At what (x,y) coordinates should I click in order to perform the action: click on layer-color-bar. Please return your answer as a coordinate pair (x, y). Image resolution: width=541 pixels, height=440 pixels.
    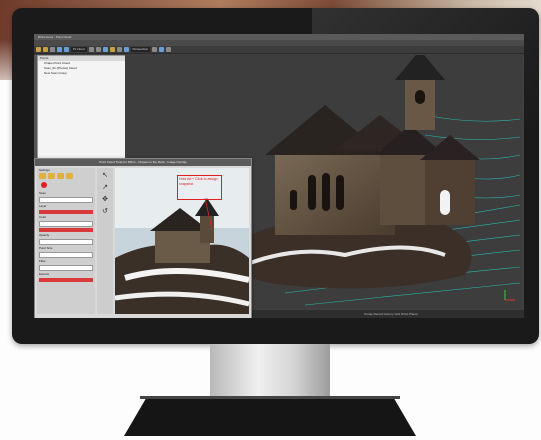
    Looking at the image, I should click on (66, 212).